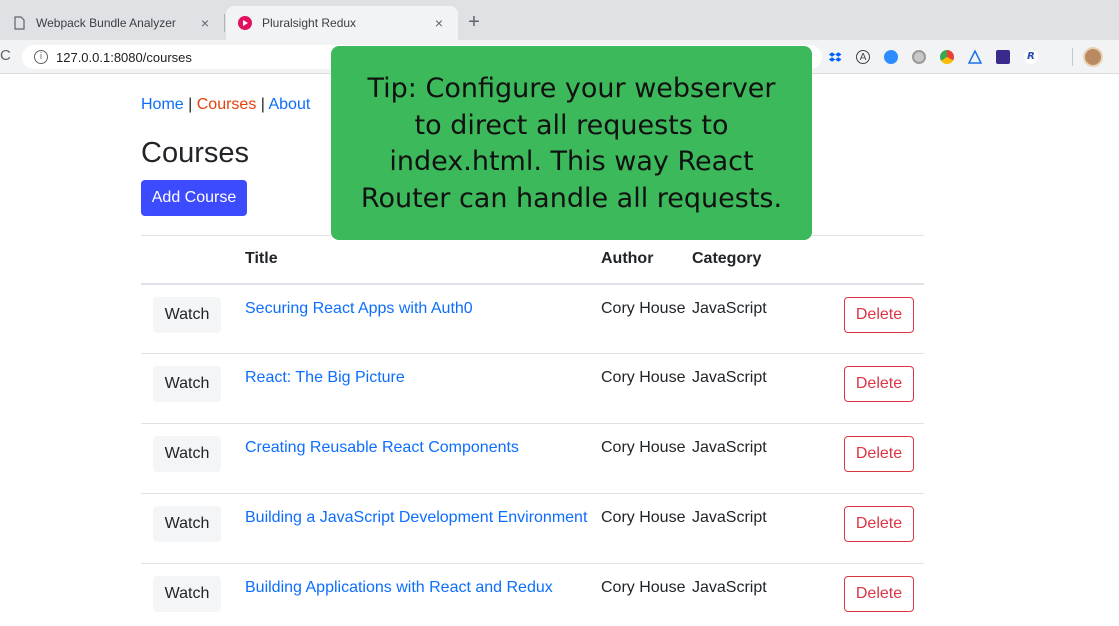 The width and height of the screenshot is (1119, 626). What do you see at coordinates (571, 161) in the screenshot?
I see `tip-line: index.html. This way React` at bounding box center [571, 161].